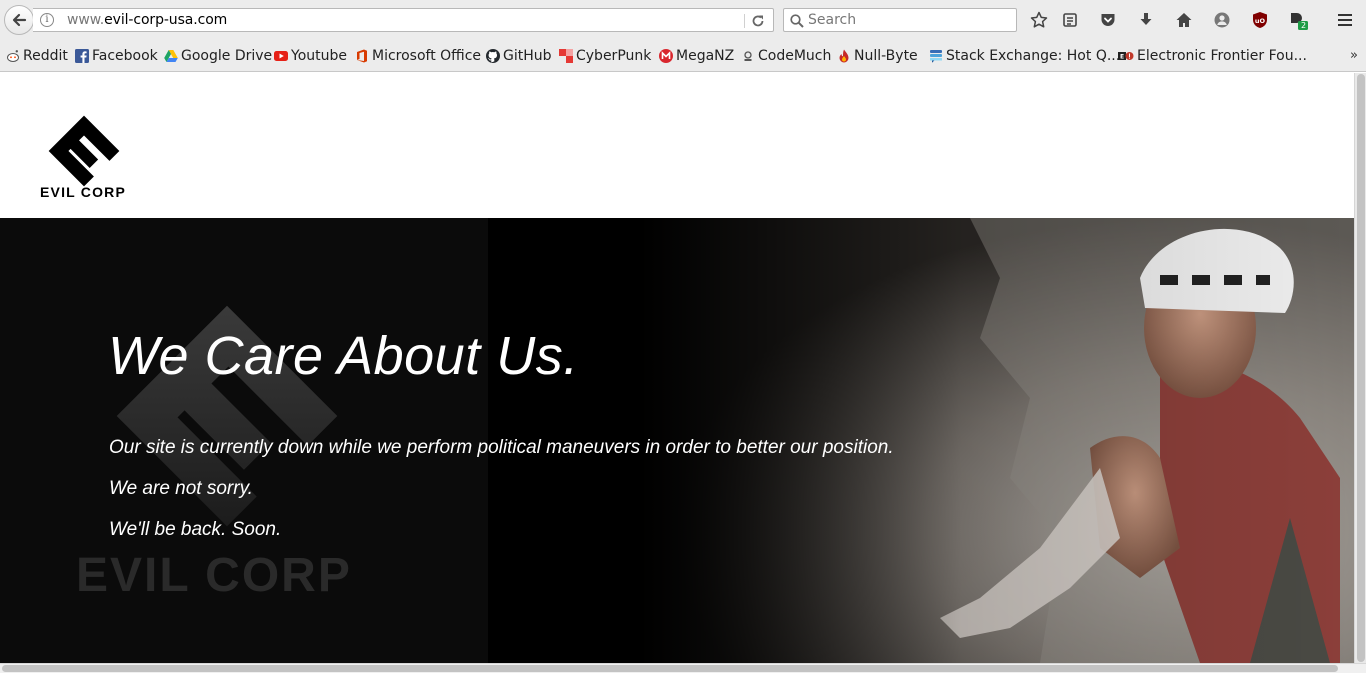 The height and width of the screenshot is (673, 1366). Describe the element at coordinates (786, 56) in the screenshot. I see `bookmark-codemuch: CodeMuch` at that location.